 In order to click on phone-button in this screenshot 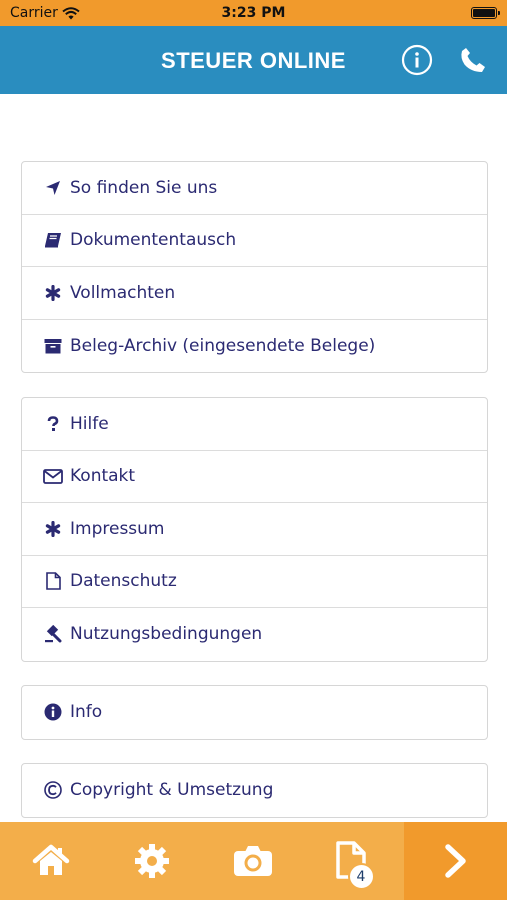, I will do `click(473, 60)`.